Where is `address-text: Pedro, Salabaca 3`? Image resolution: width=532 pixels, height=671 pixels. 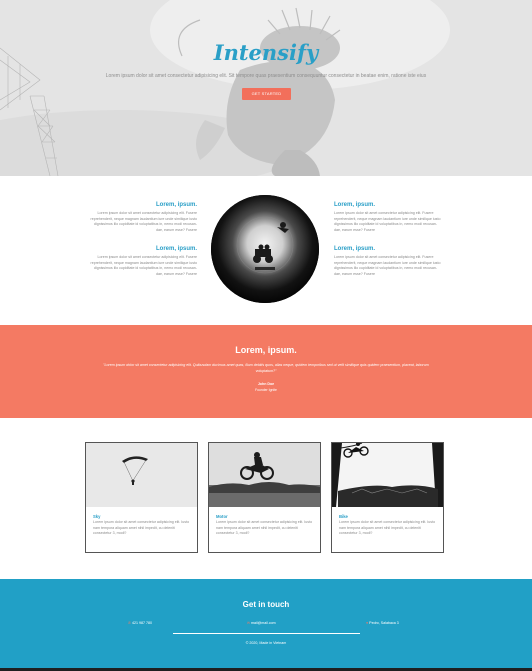 address-text: Pedro, Salabaca 3 is located at coordinates (384, 623).